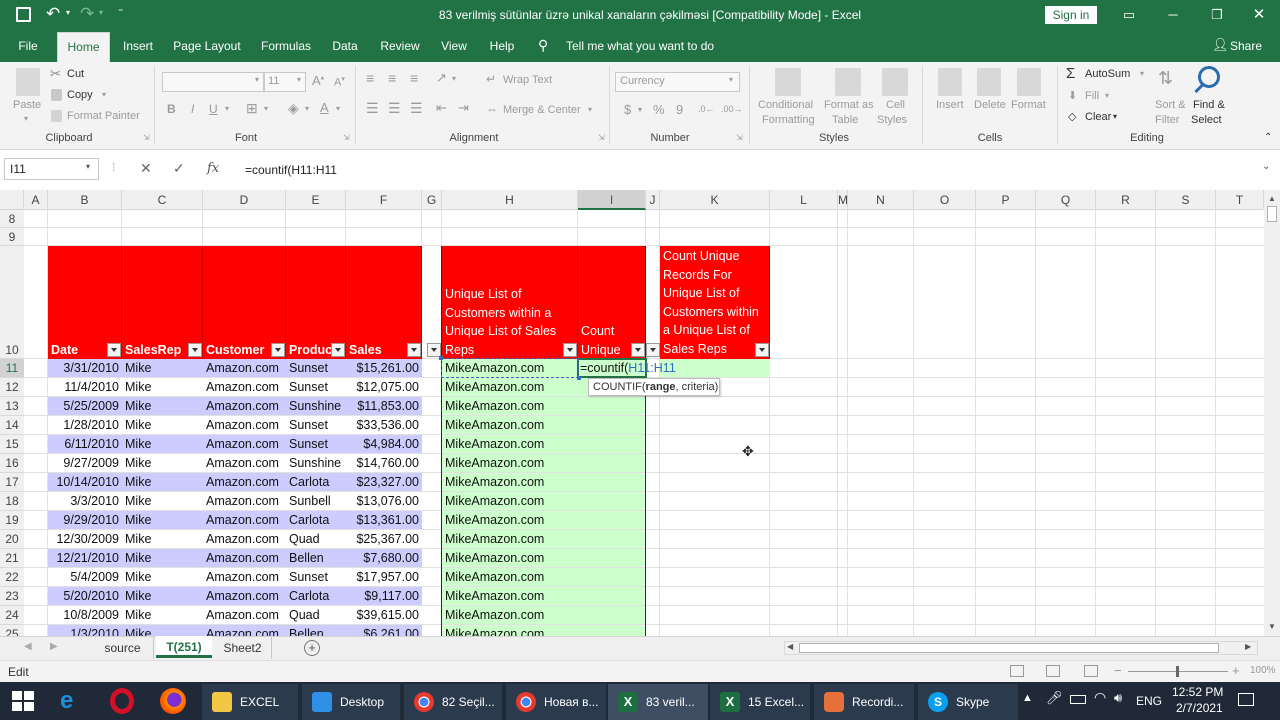 Image resolution: width=1280 pixels, height=720 pixels. What do you see at coordinates (85, 630) in the screenshot?
I see `cell-date: 1/3/2010` at bounding box center [85, 630].